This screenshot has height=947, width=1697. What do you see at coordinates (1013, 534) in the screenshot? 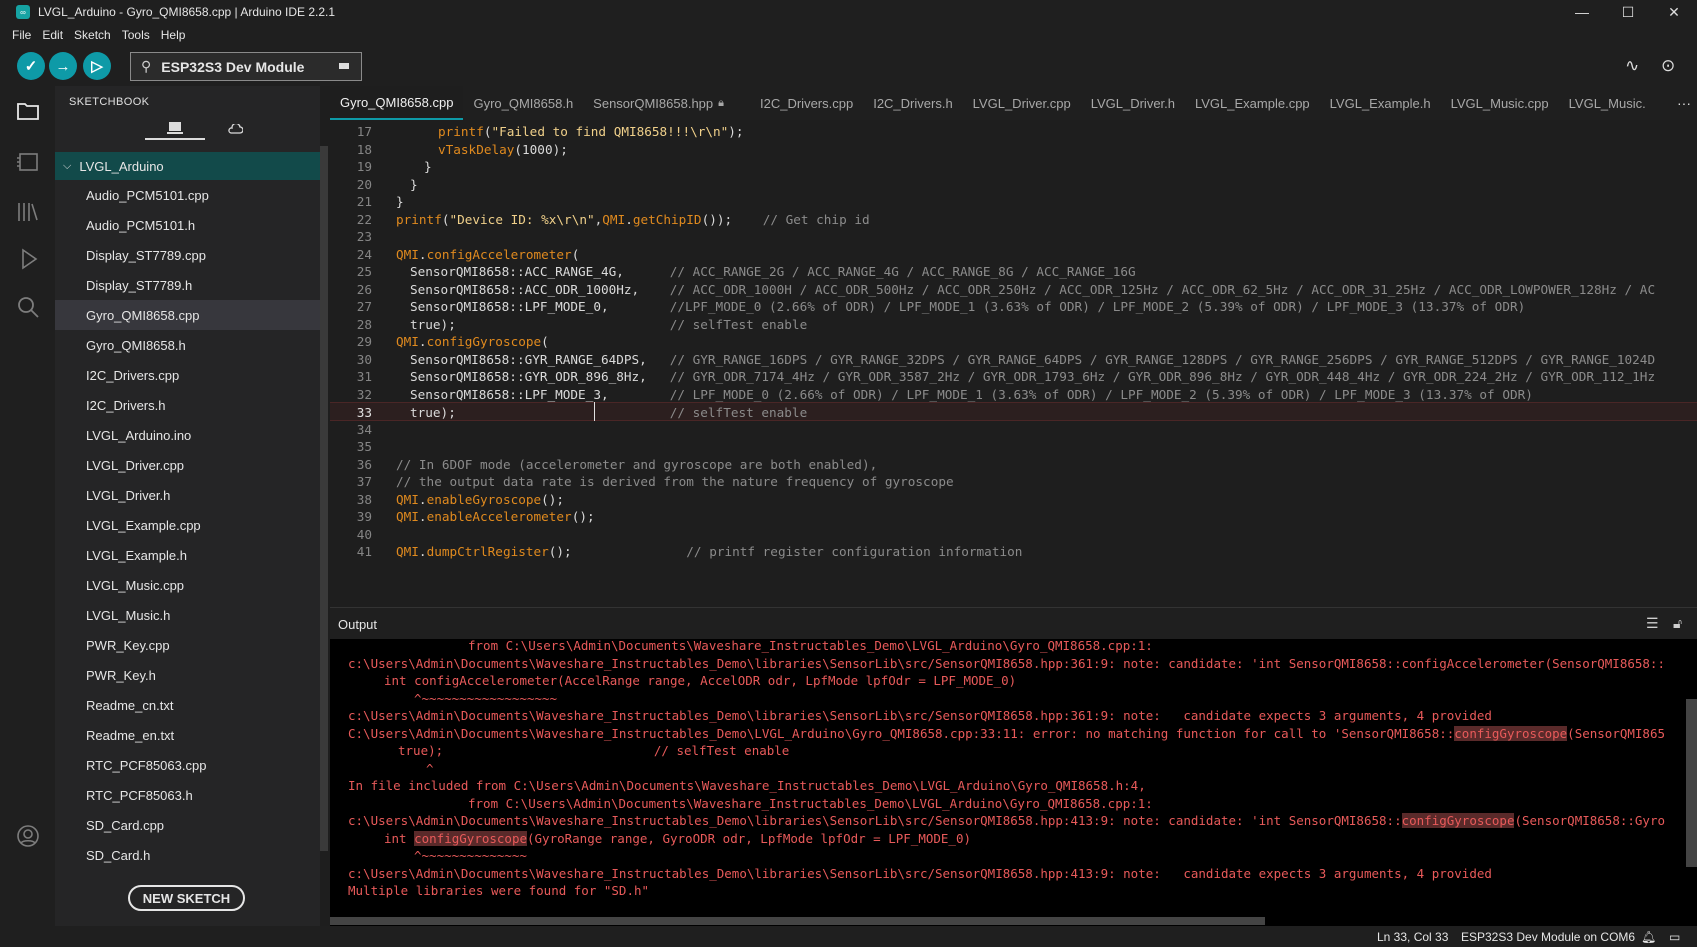
I see `code-line: 40` at bounding box center [1013, 534].